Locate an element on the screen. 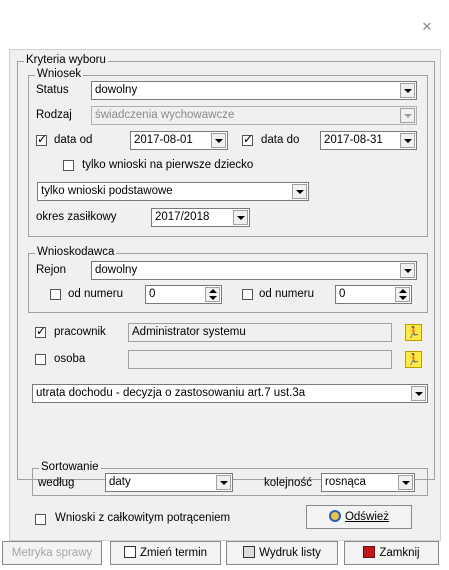  rejon-select: dowolny is located at coordinates (254, 270).